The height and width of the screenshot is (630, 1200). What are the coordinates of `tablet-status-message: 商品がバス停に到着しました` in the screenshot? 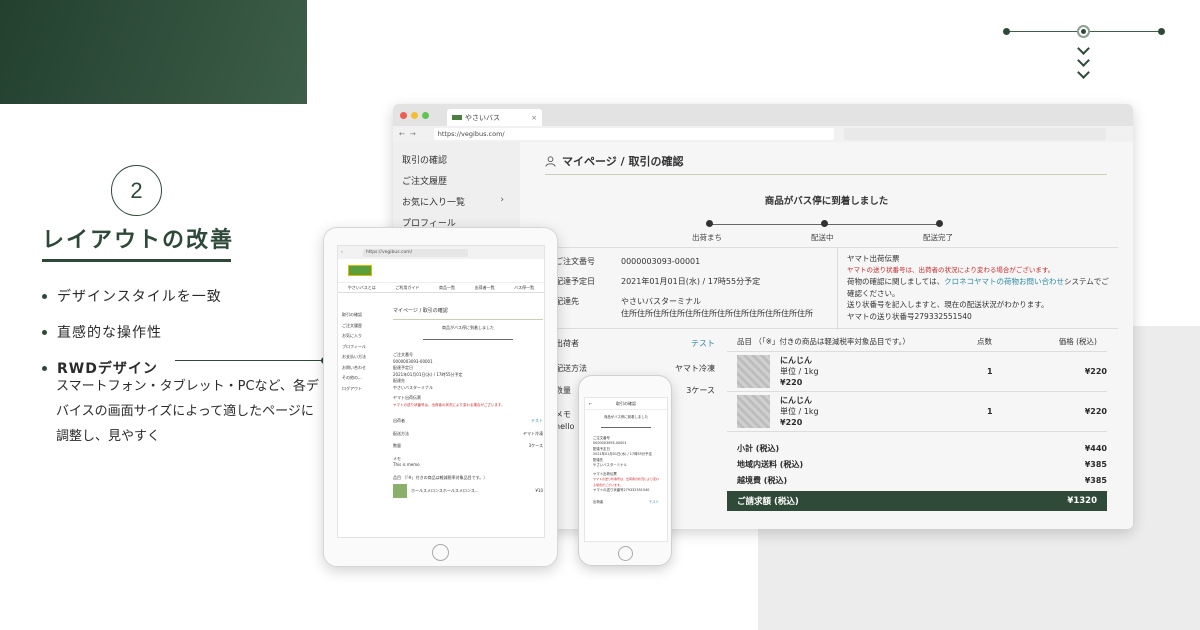 It's located at (468, 327).